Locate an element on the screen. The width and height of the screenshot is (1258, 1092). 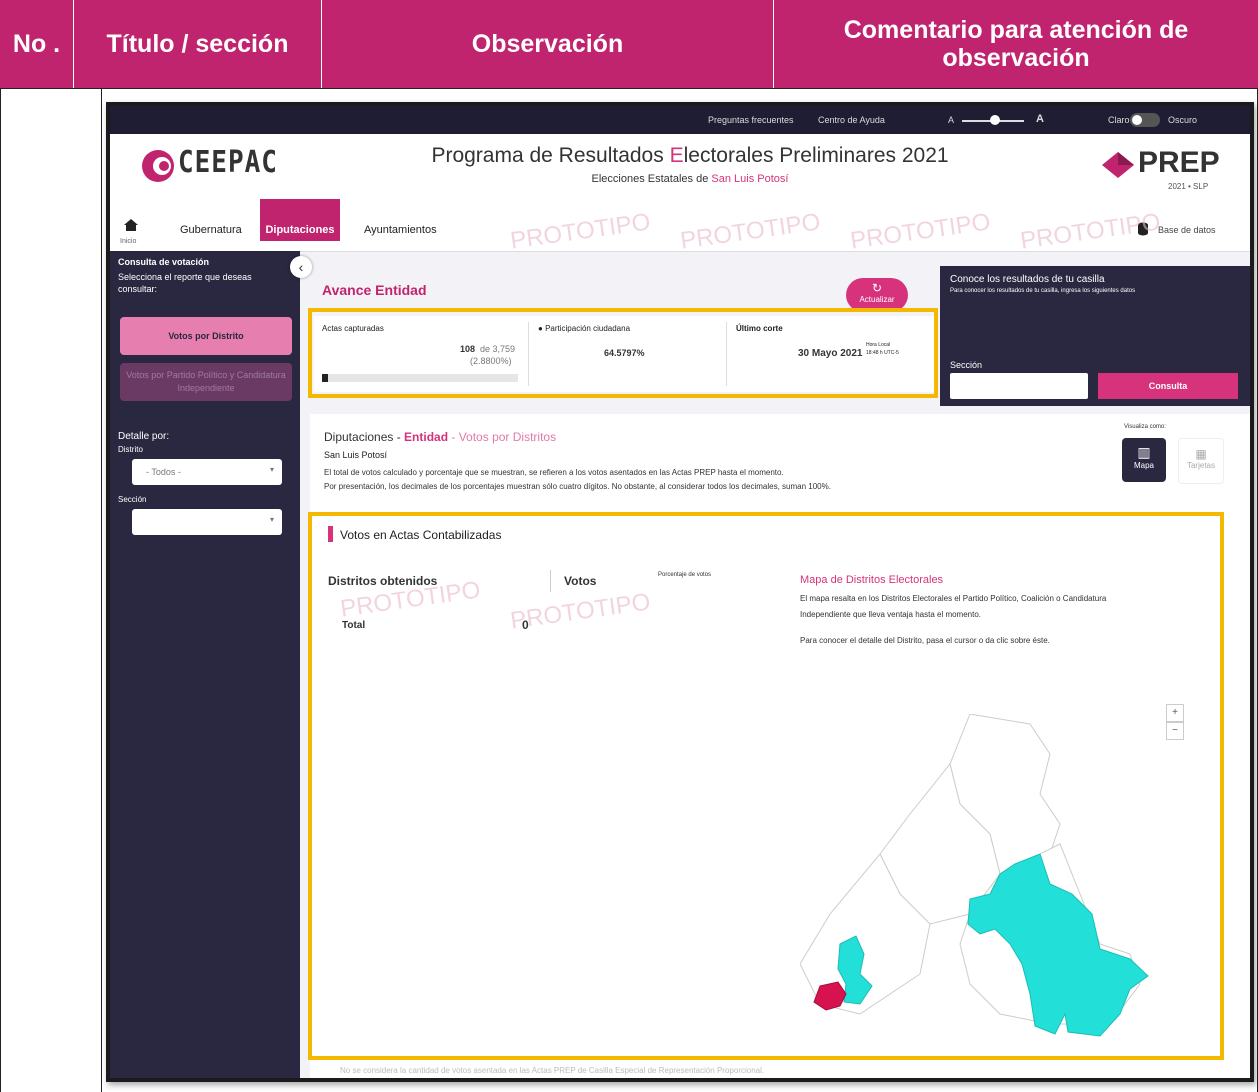
highlight-box-avance is located at coordinates (623, 353).